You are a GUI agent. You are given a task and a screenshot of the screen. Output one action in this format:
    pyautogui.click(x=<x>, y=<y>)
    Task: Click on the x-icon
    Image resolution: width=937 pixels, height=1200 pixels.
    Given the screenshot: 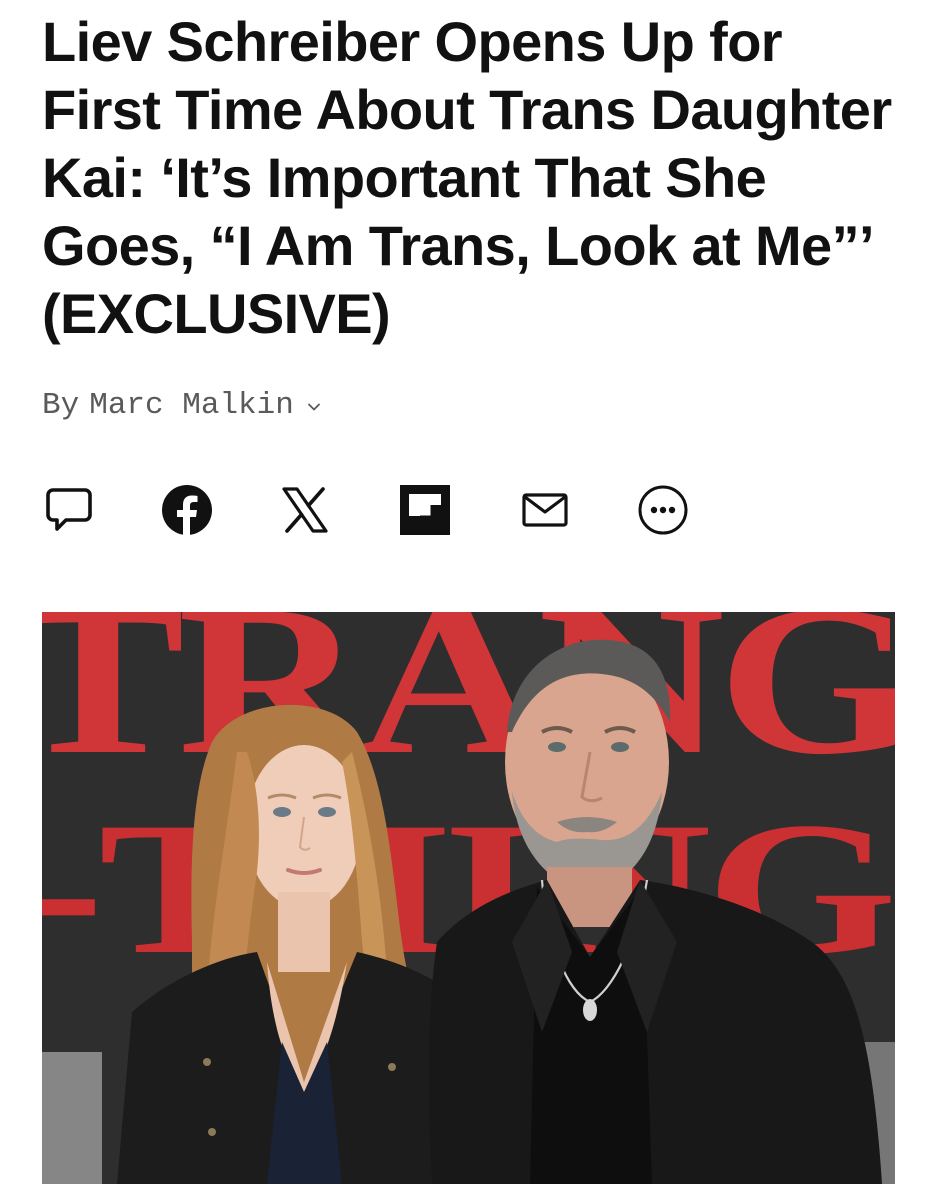 What is the action you would take?
    pyautogui.click(x=305, y=510)
    